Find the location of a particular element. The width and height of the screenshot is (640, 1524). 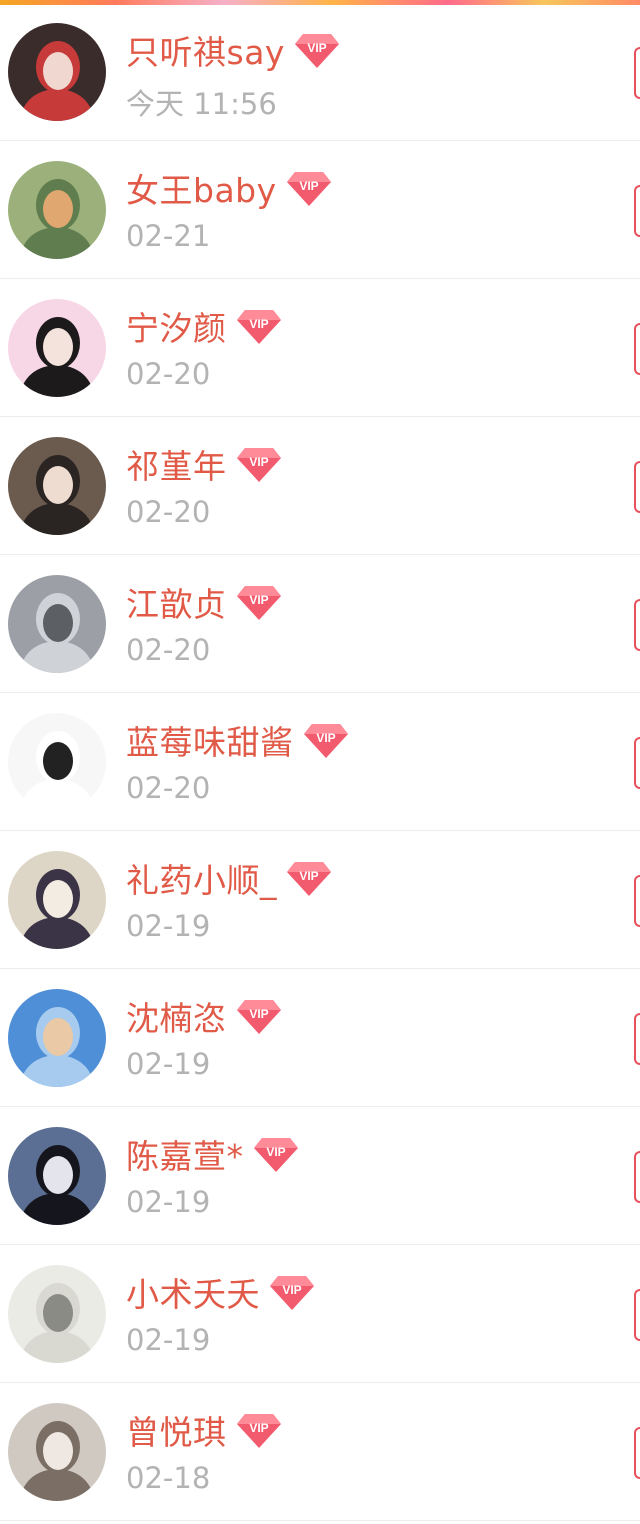

contact-name: 江歆贞 is located at coordinates (176, 604).